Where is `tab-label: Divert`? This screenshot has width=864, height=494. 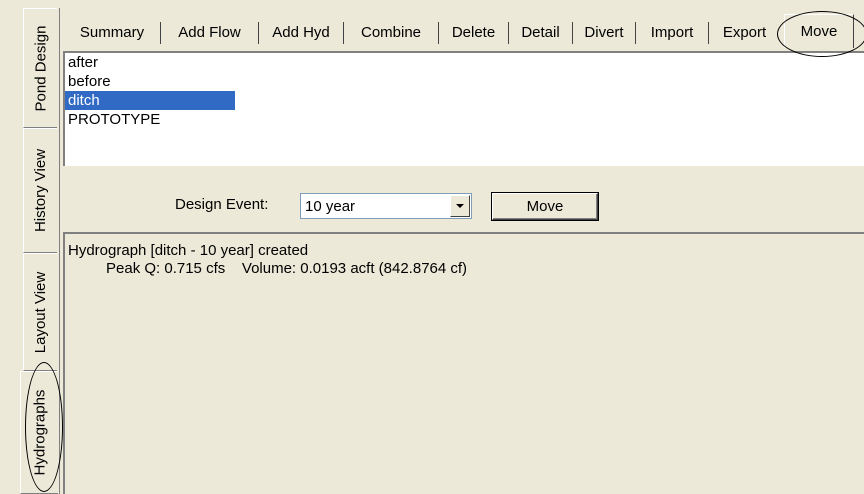
tab-label: Divert is located at coordinates (604, 32).